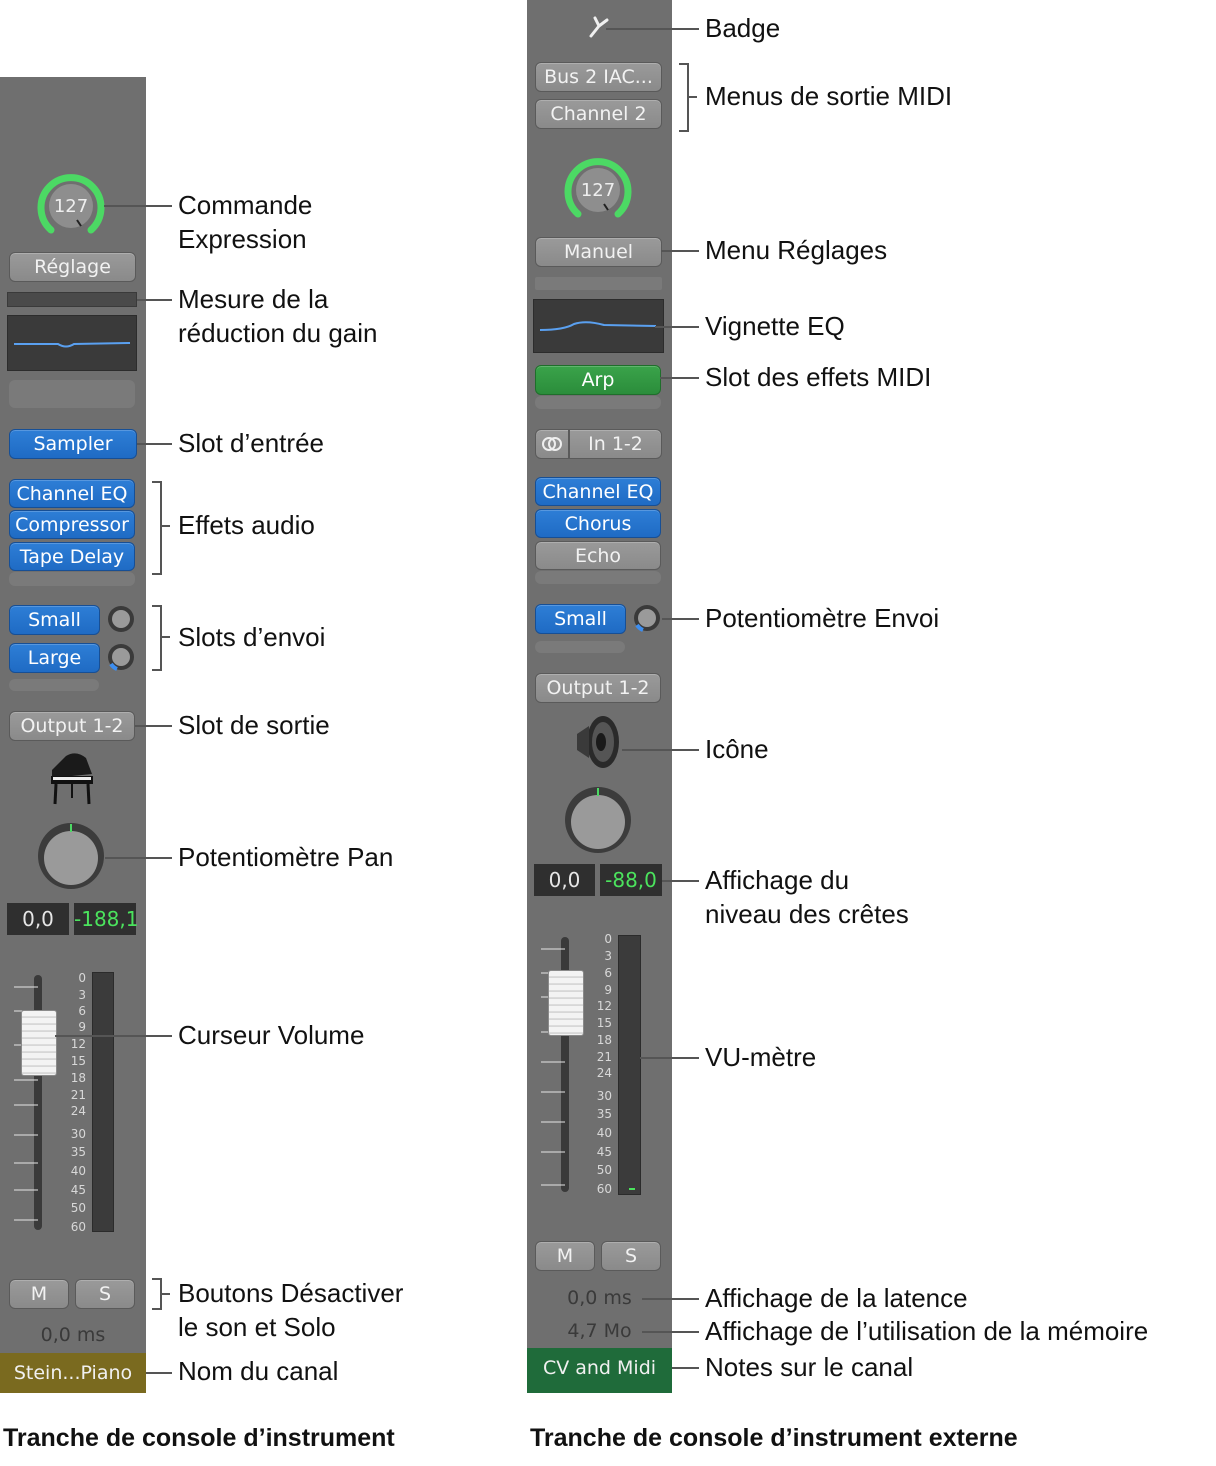 The image size is (1216, 1466). I want to click on callout-memory: Affichage de l’utilisation de la mémoire, so click(927, 1331).